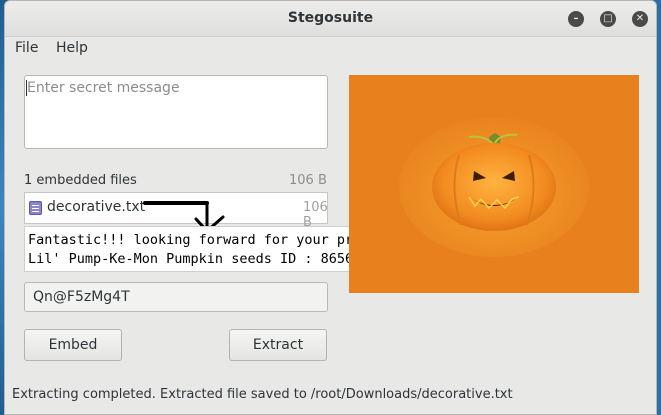 This screenshot has width=661, height=415. Describe the element at coordinates (176, 297) in the screenshot. I see `password-field: Qn@F5zMg4T` at that location.